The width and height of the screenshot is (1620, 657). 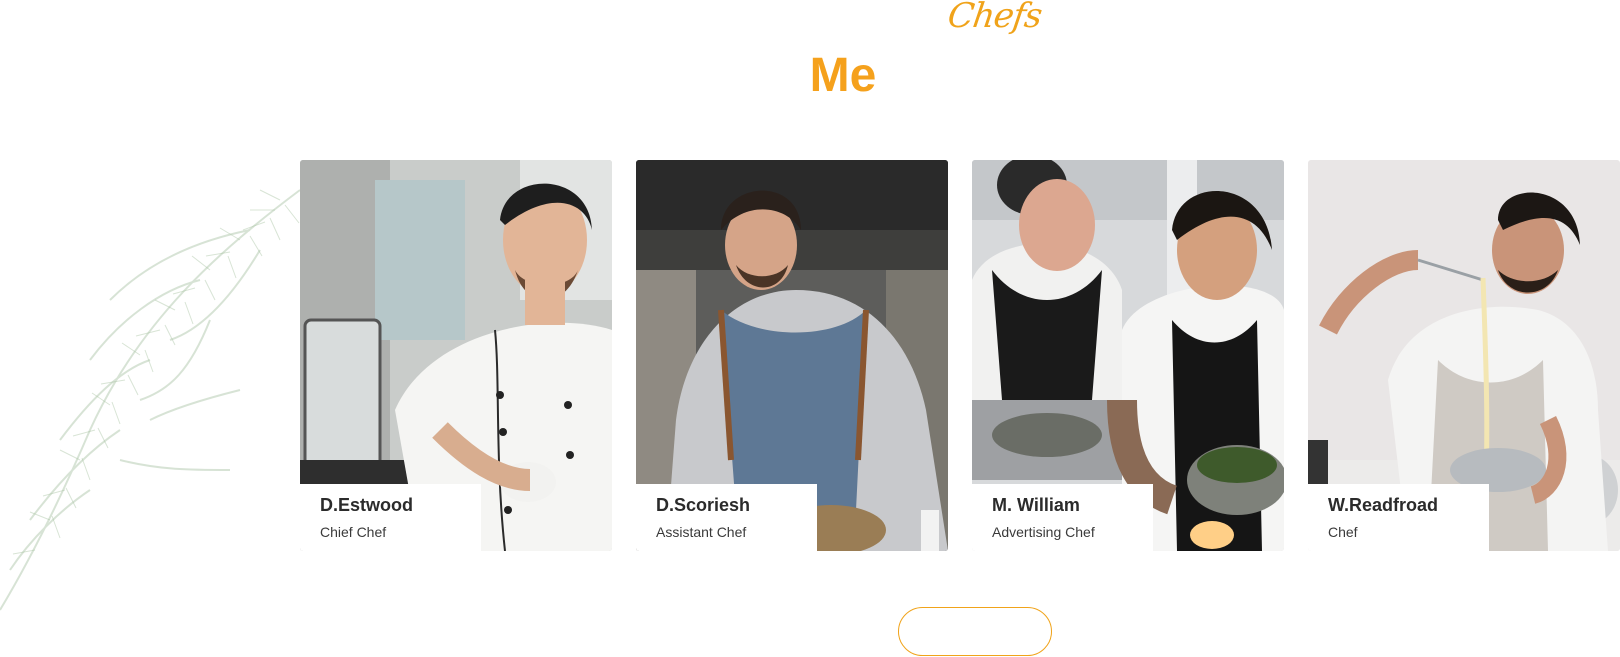 I want to click on section-title: Me, so click(x=843, y=75).